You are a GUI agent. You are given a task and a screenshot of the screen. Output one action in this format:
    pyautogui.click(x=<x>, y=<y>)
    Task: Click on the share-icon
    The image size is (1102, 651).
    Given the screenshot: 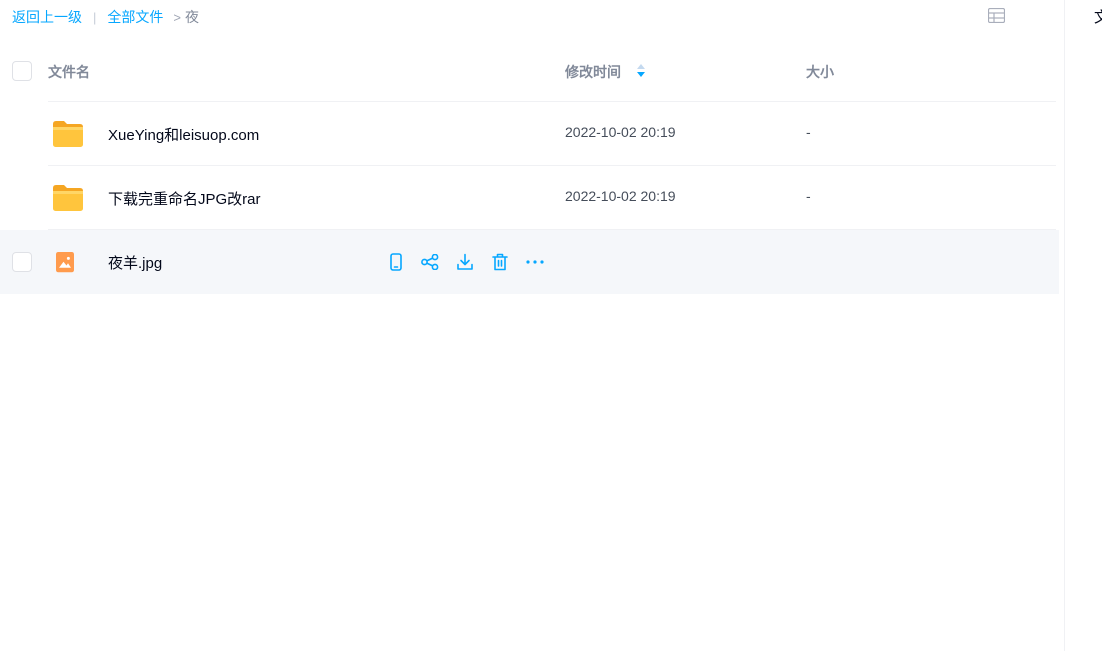 What is the action you would take?
    pyautogui.click(x=430, y=262)
    